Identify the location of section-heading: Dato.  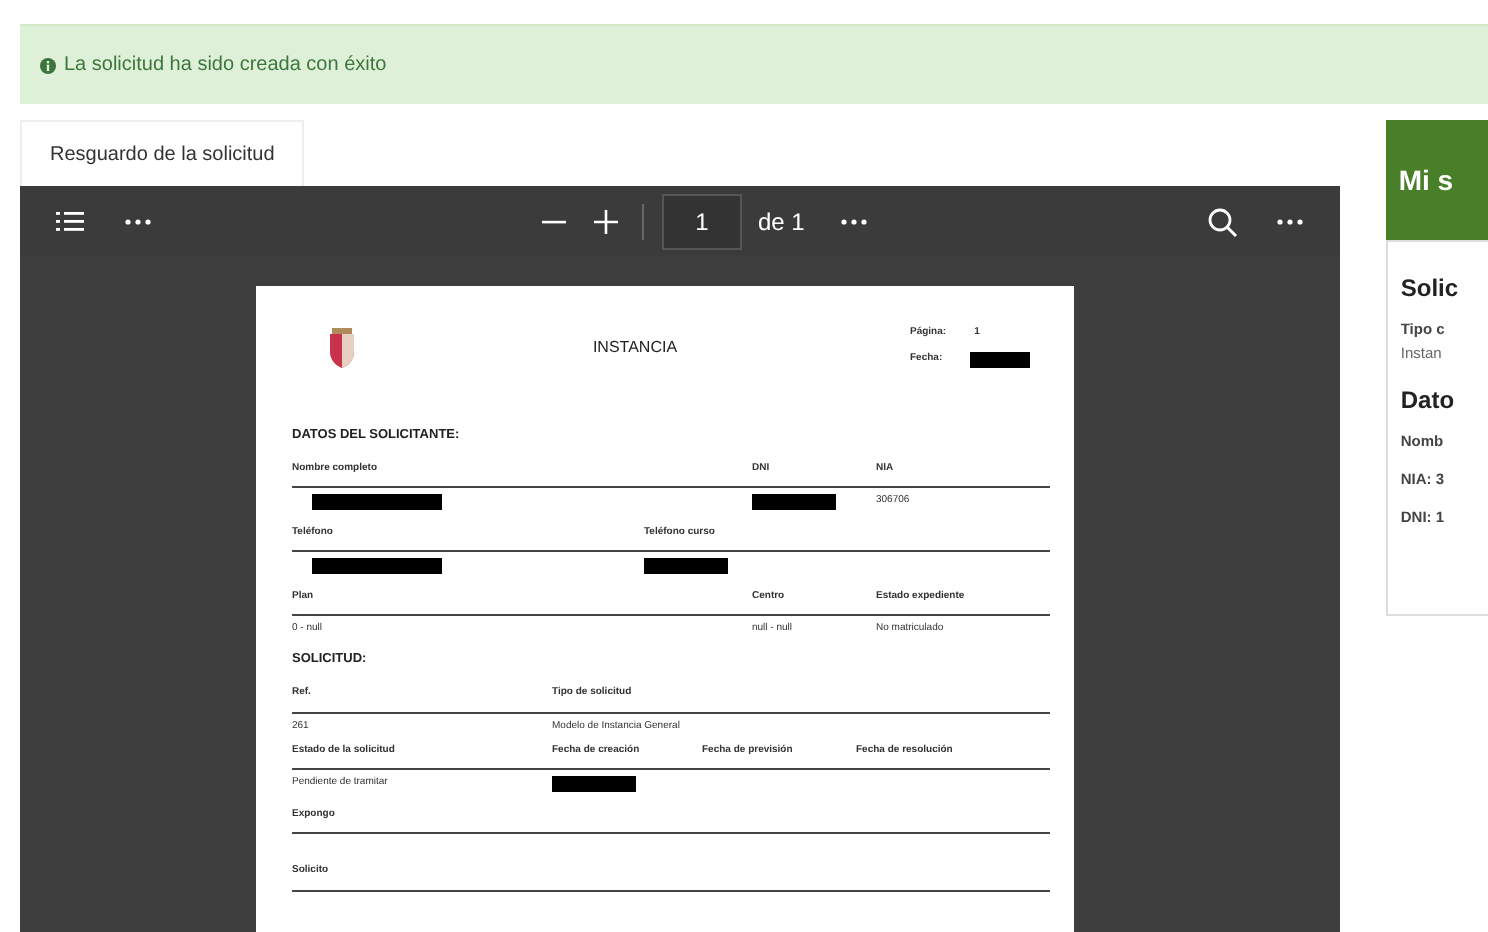
(1428, 400).